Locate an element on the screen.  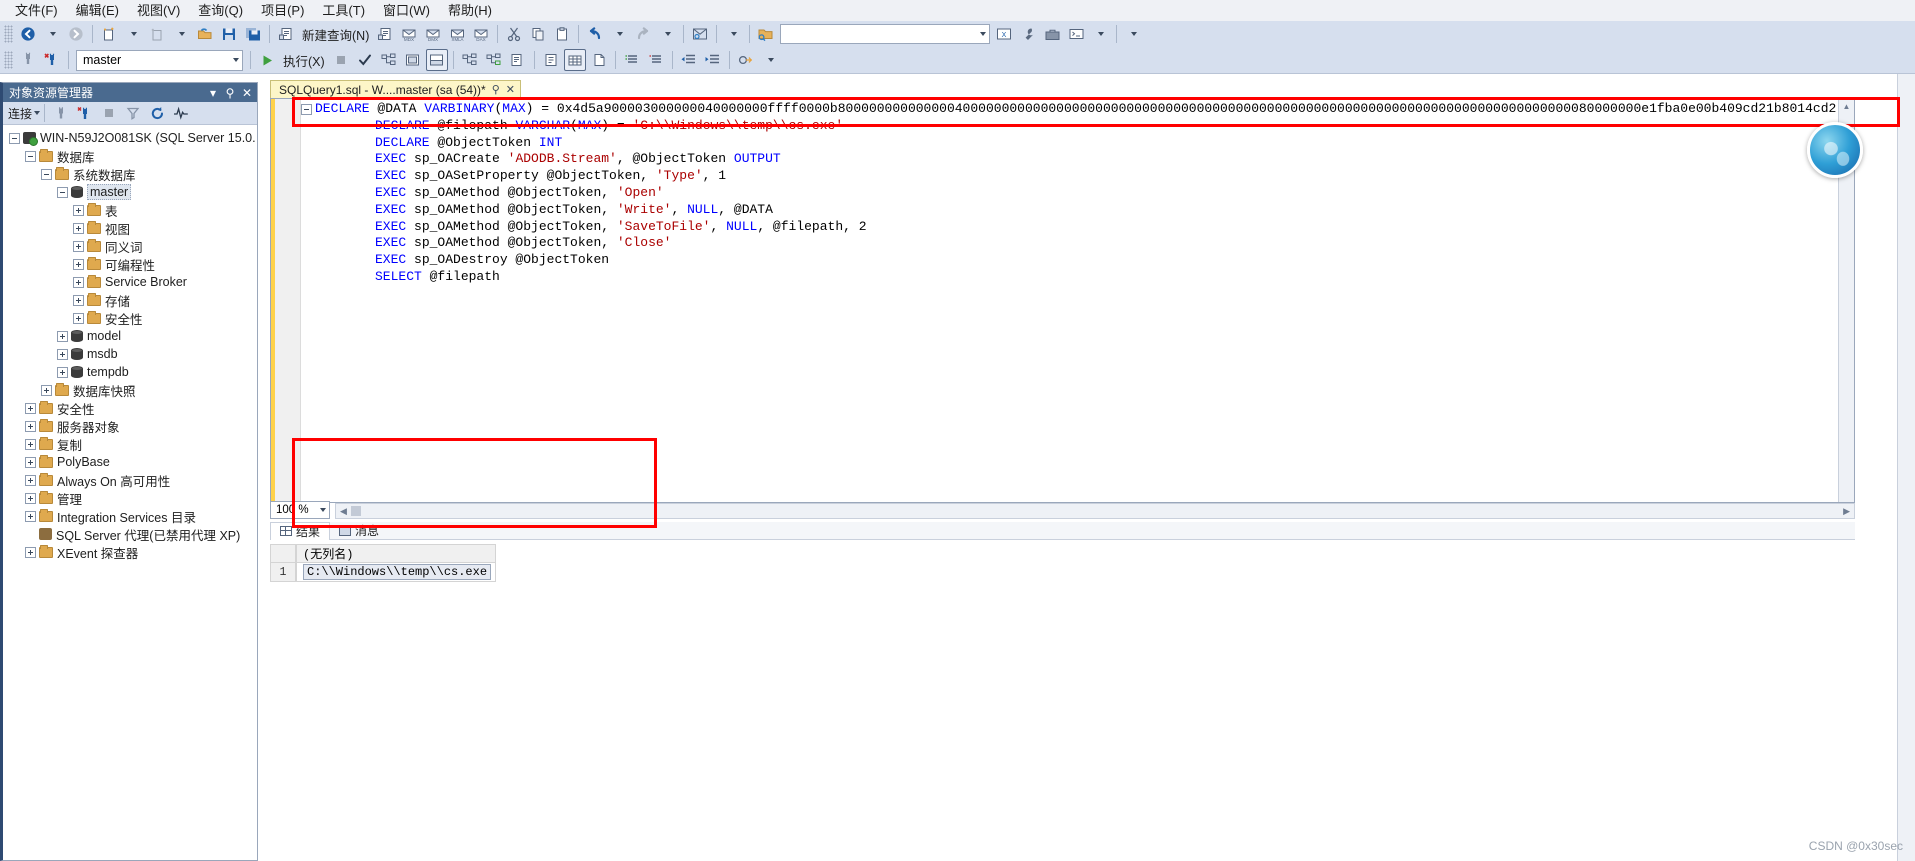
menu-project: 项目(P) is located at coordinates (282, 11).